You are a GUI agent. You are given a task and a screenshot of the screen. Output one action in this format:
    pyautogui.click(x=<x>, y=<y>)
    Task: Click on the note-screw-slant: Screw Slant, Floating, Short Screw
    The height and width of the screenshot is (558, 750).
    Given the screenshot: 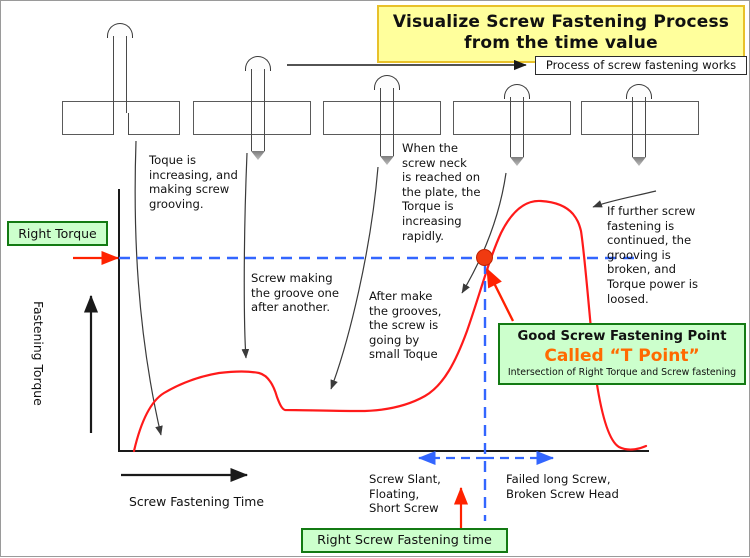 What is the action you would take?
    pyautogui.click(x=405, y=494)
    